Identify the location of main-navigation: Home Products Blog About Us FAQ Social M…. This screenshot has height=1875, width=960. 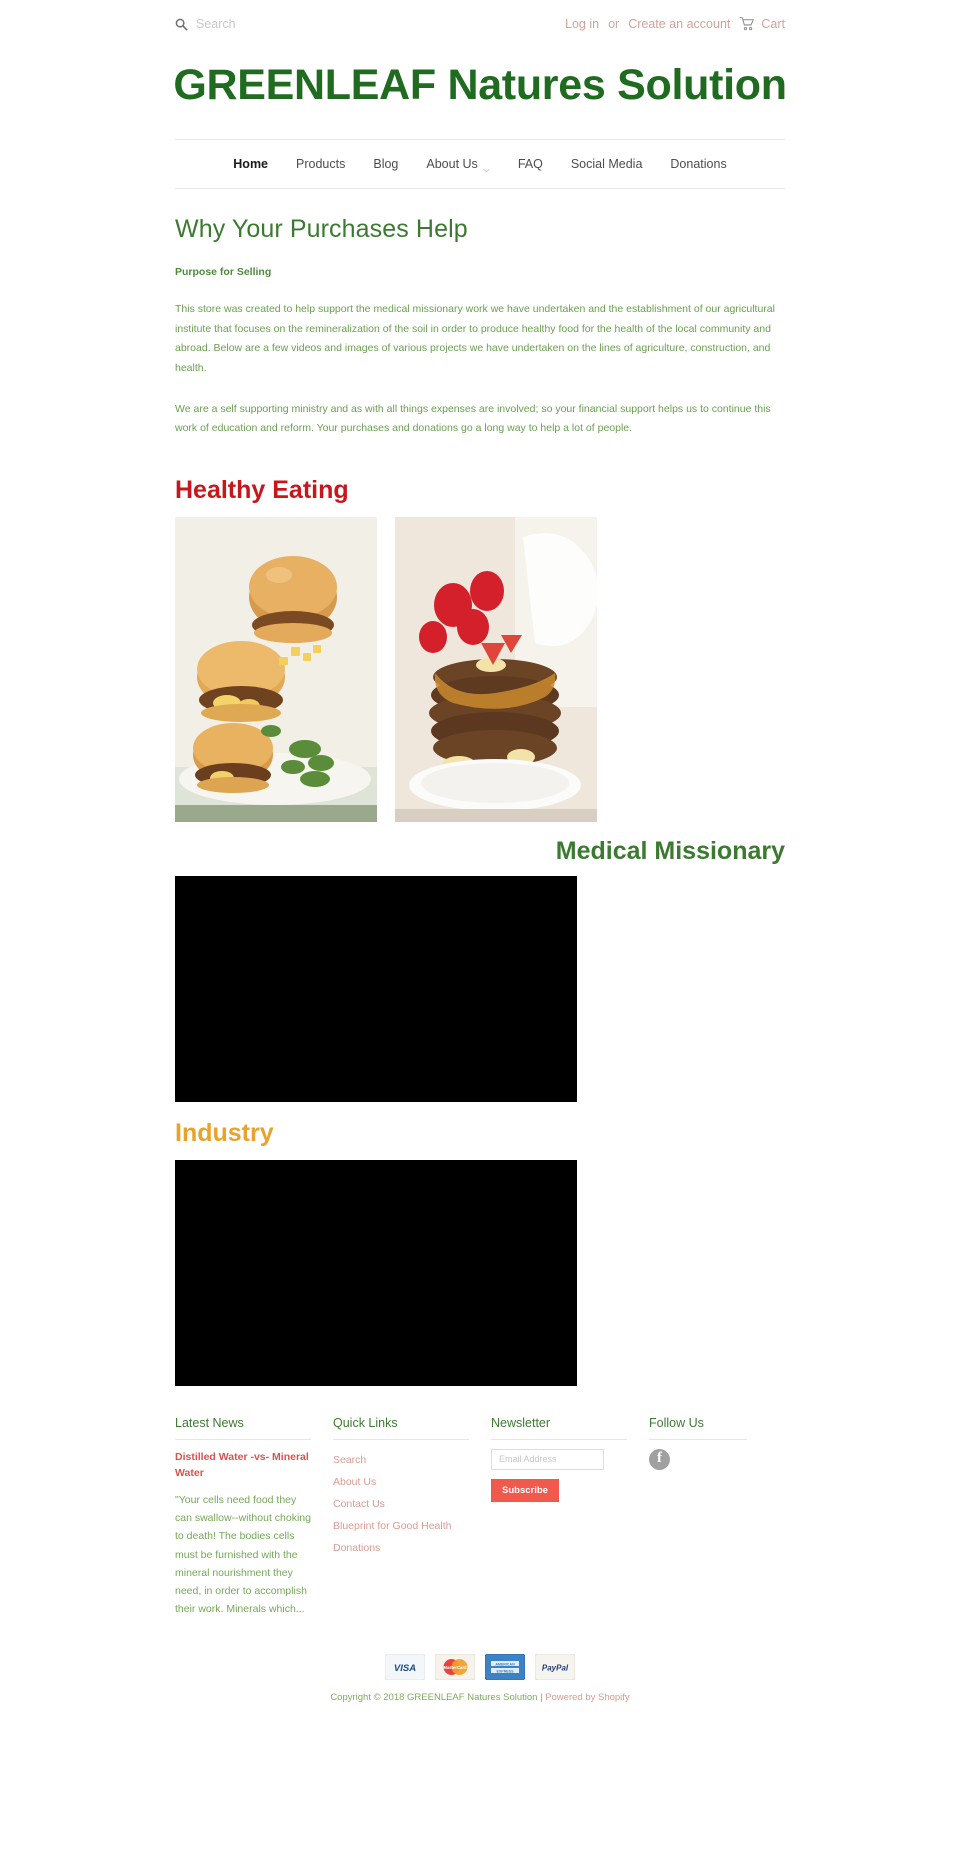
(480, 164).